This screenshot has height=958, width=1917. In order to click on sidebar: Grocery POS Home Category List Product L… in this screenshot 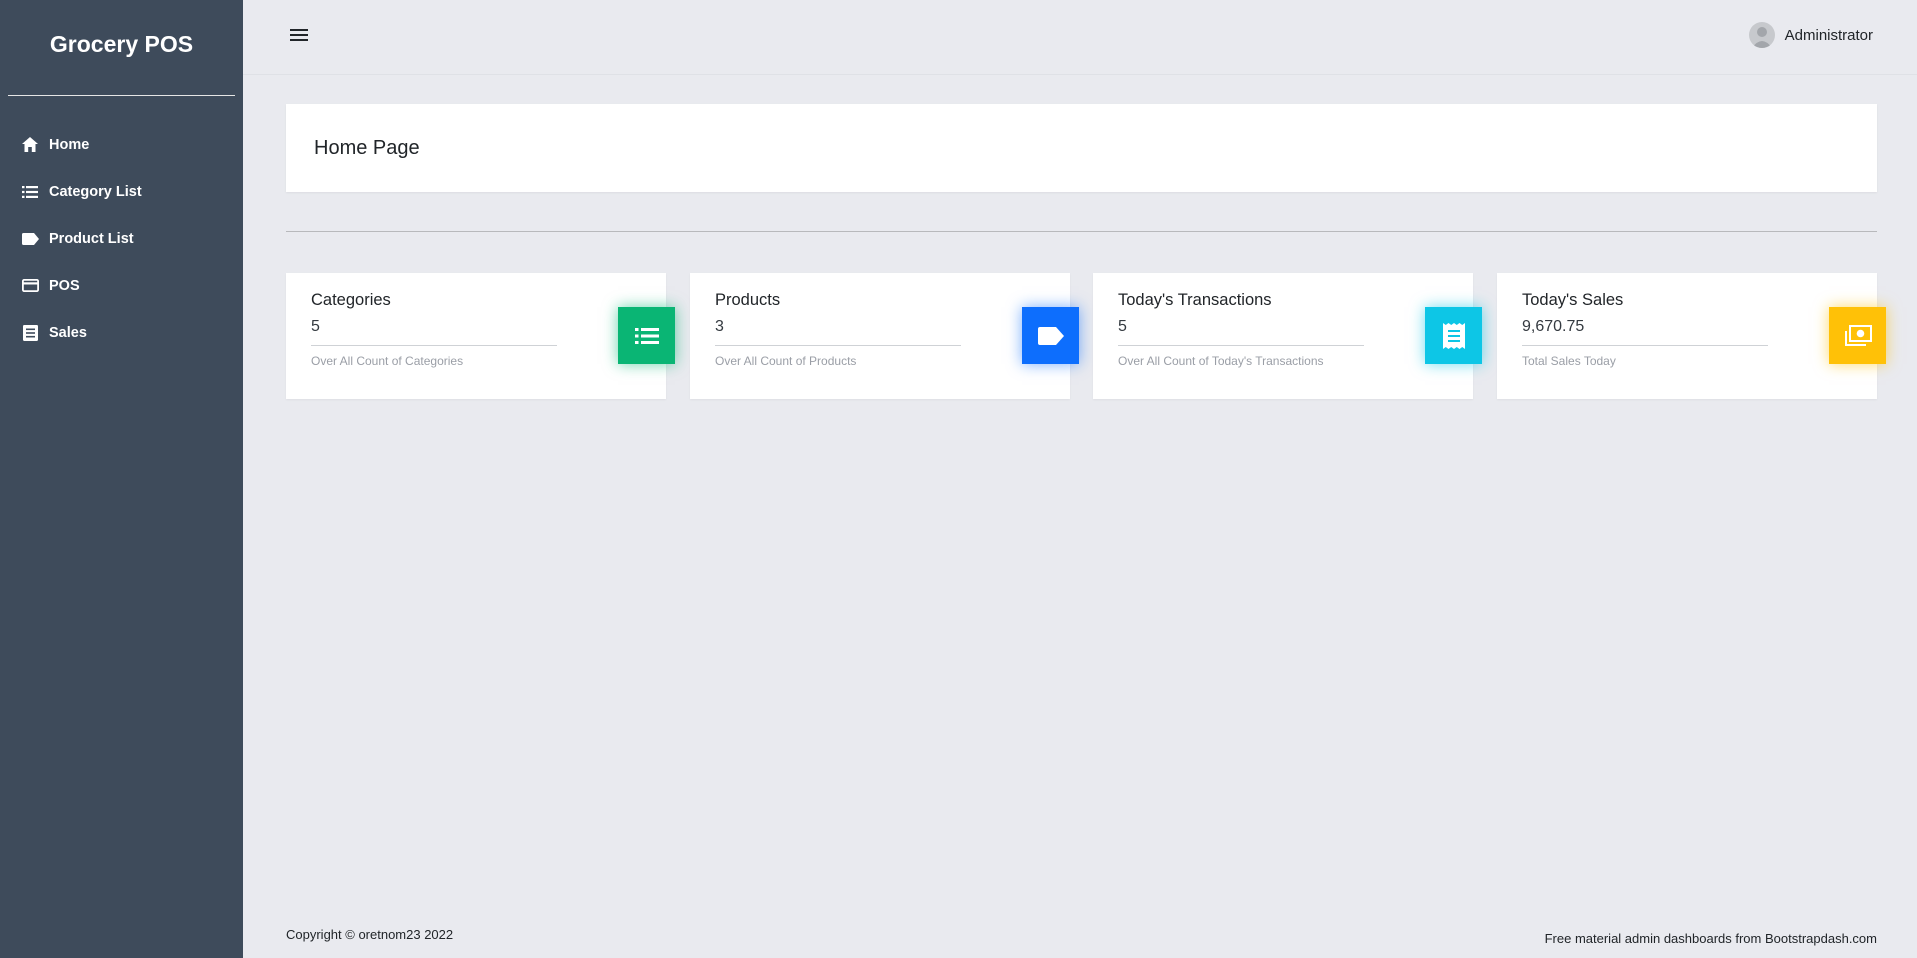, I will do `click(121, 479)`.